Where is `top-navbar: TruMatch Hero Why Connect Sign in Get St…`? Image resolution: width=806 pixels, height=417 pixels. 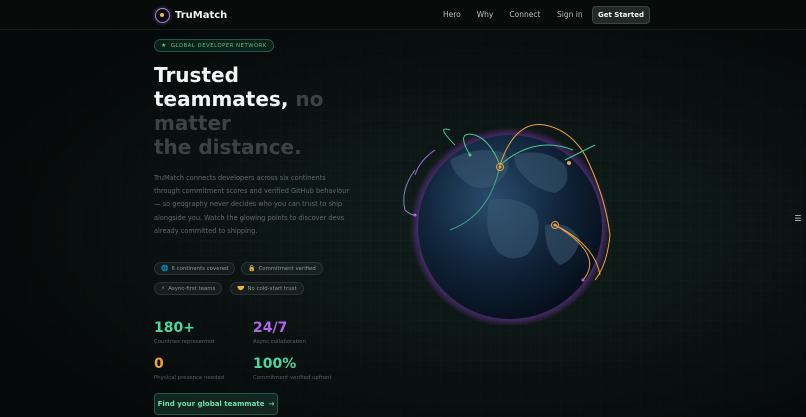
top-navbar: TruMatch Hero Why Connect Sign in Get St… is located at coordinates (403, 15).